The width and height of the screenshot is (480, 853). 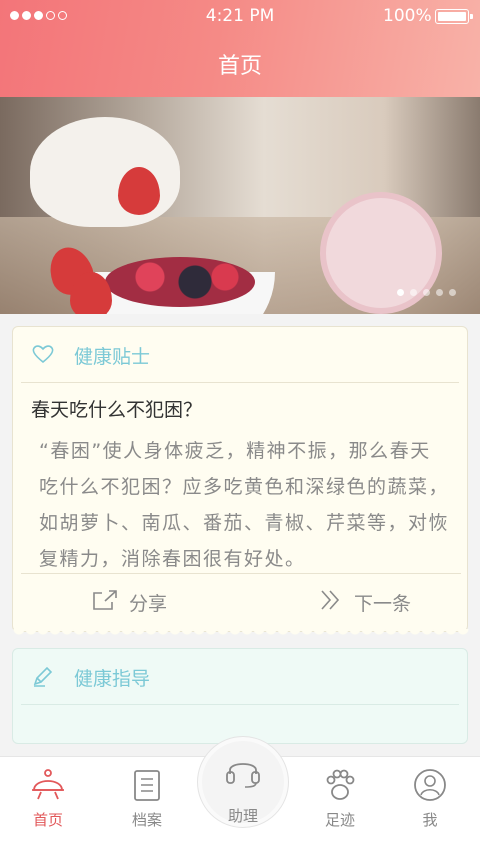 I want to click on share-icon, so click(x=105, y=602).